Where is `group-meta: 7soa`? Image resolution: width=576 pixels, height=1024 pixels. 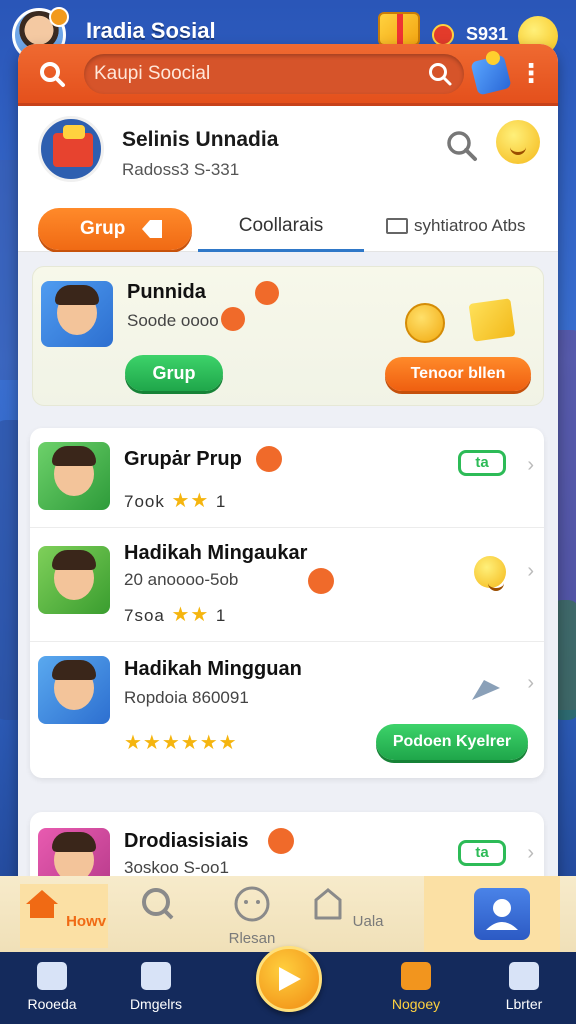
group-meta: 7soa is located at coordinates (144, 615).